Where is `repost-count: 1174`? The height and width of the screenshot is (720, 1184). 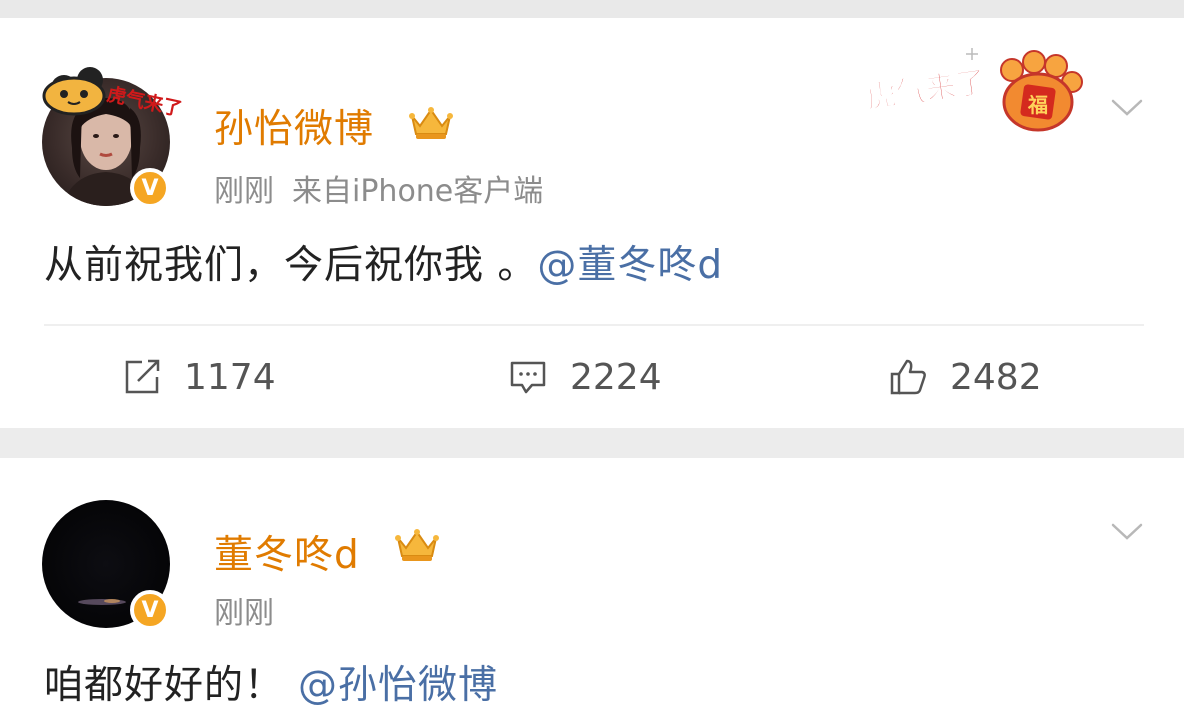
repost-count: 1174 is located at coordinates (230, 377).